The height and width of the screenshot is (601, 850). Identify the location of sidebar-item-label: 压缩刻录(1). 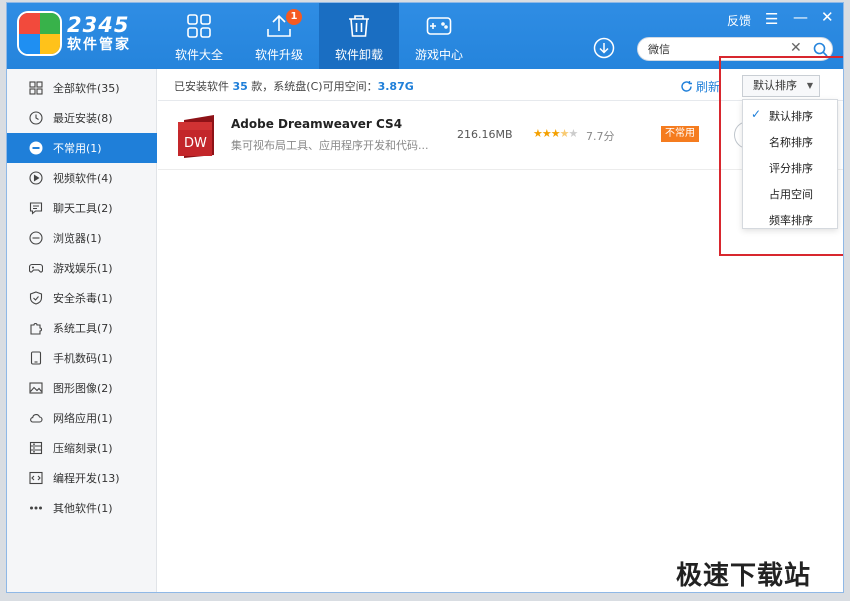
(83, 448).